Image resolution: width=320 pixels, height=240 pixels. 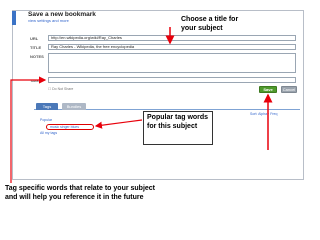 I want to click on notes-textarea, so click(x=172, y=63).